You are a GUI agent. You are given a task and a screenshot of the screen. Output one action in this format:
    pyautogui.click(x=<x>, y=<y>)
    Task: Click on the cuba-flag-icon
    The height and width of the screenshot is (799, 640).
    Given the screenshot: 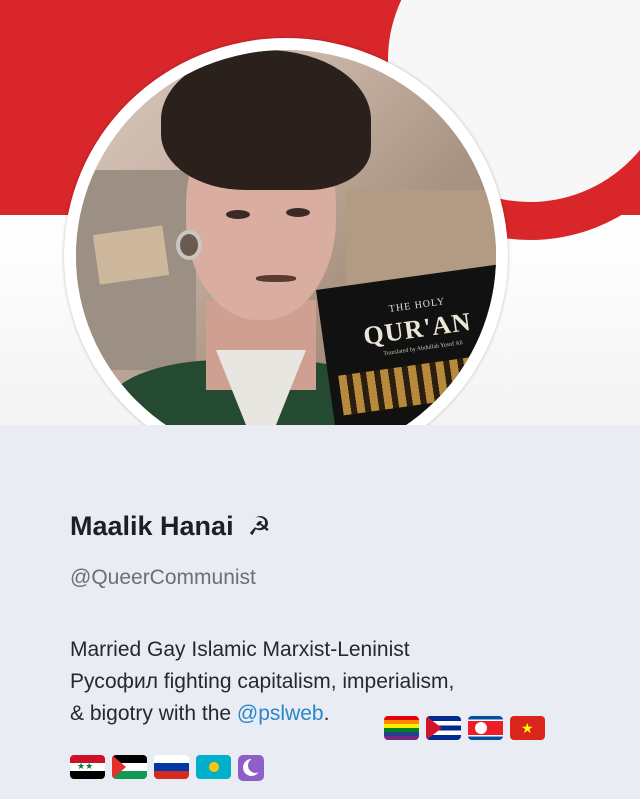 What is the action you would take?
    pyautogui.click(x=443, y=728)
    